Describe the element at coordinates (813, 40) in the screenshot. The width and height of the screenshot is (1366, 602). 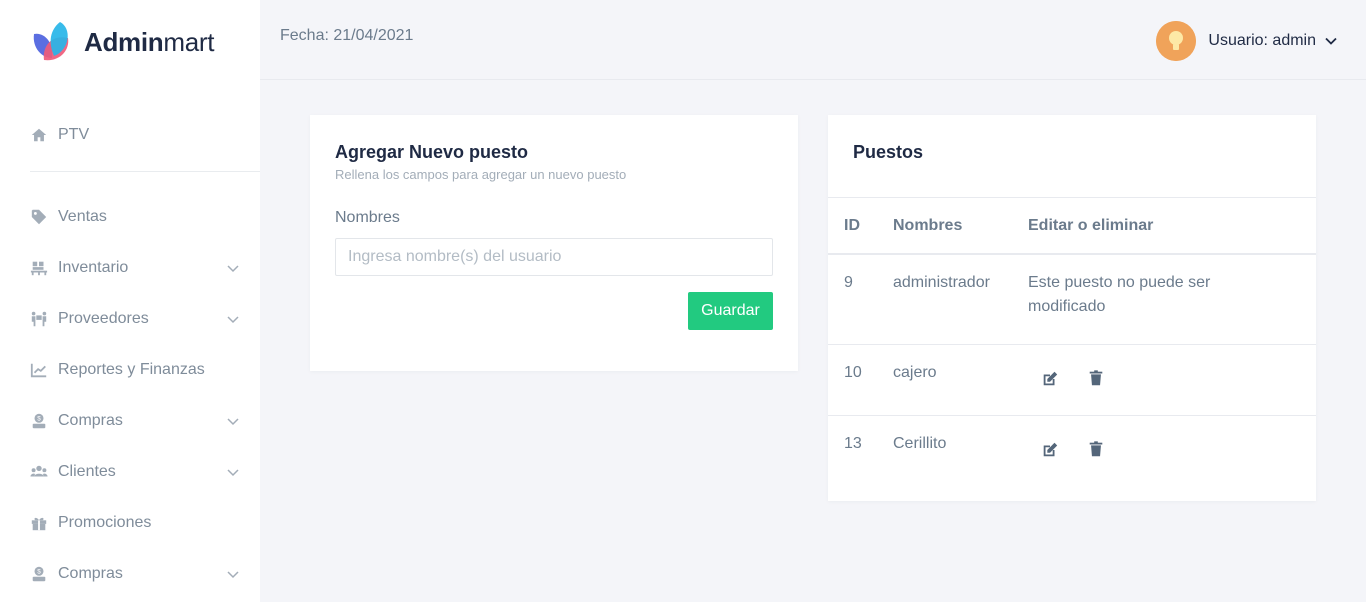
I see `topbar: Fecha: 21/04/2021 Usuario: admin` at that location.